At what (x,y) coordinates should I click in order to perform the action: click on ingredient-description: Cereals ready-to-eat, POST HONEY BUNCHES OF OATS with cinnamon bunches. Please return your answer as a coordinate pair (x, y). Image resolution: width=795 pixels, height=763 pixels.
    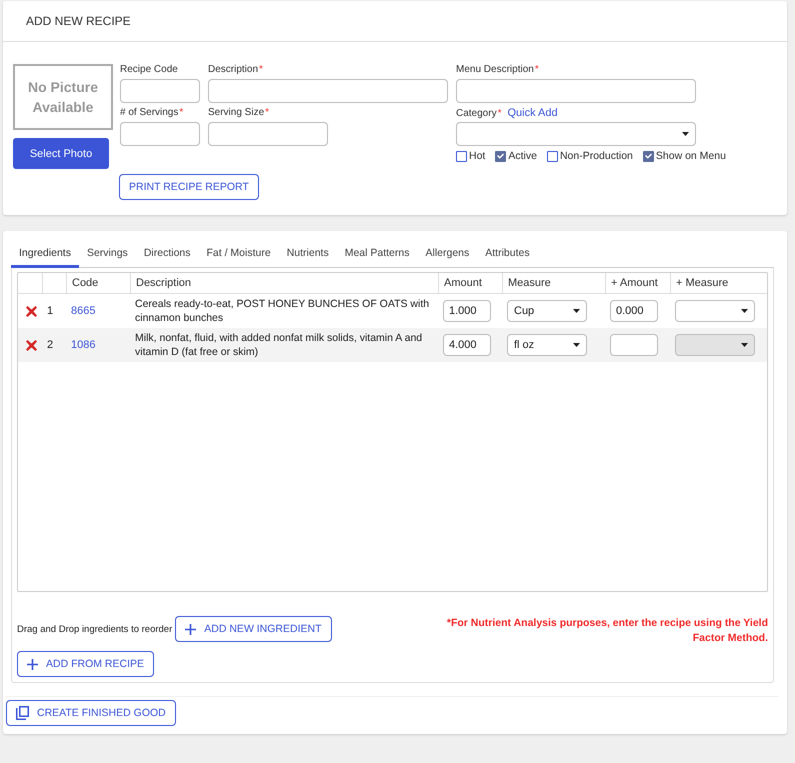
    Looking at the image, I should click on (282, 311).